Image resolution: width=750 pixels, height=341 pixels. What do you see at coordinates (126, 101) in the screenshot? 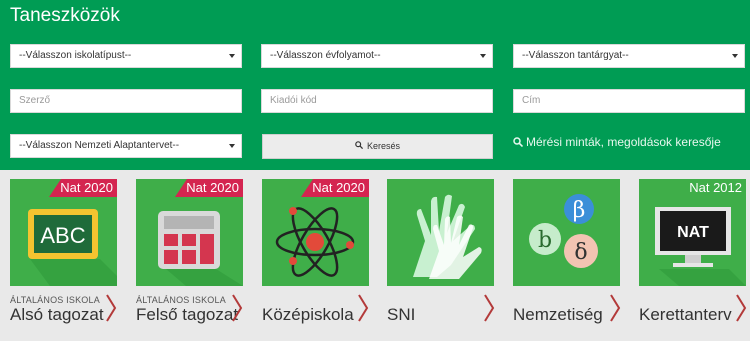
I see `author-input: Szerző` at bounding box center [126, 101].